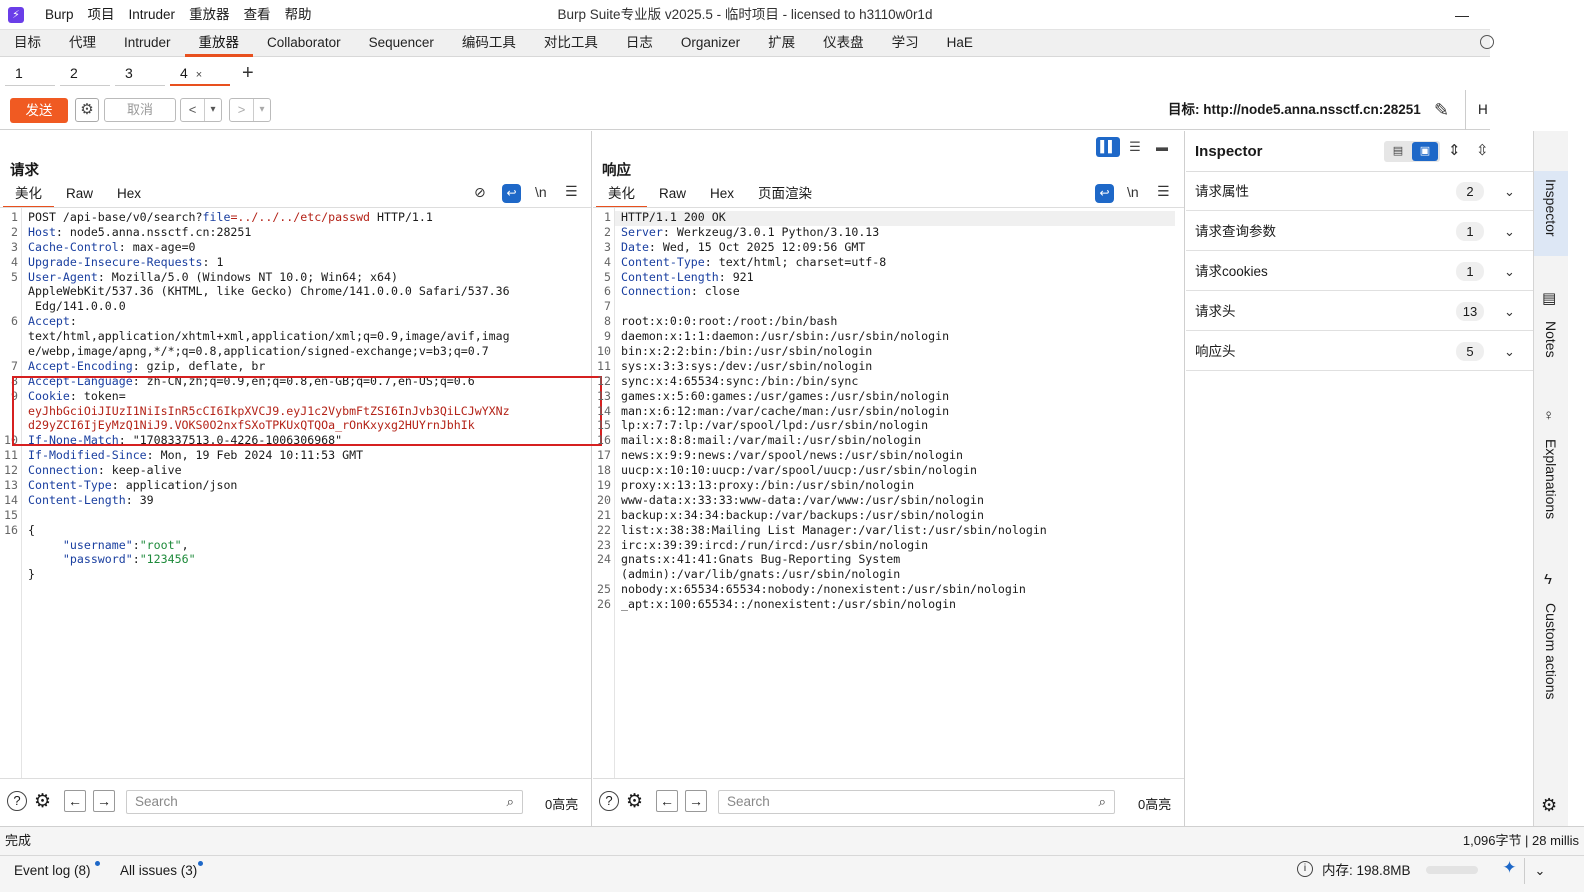 This screenshot has width=1584, height=892. I want to click on memory-bar, so click(1452, 870).